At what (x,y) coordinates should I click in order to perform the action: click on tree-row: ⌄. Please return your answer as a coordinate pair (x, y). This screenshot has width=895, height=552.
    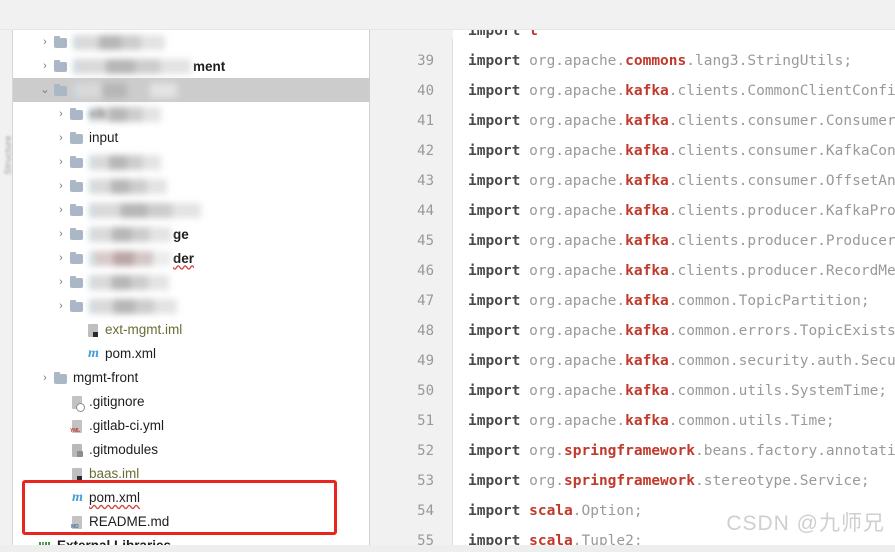
    Looking at the image, I should click on (191, 90).